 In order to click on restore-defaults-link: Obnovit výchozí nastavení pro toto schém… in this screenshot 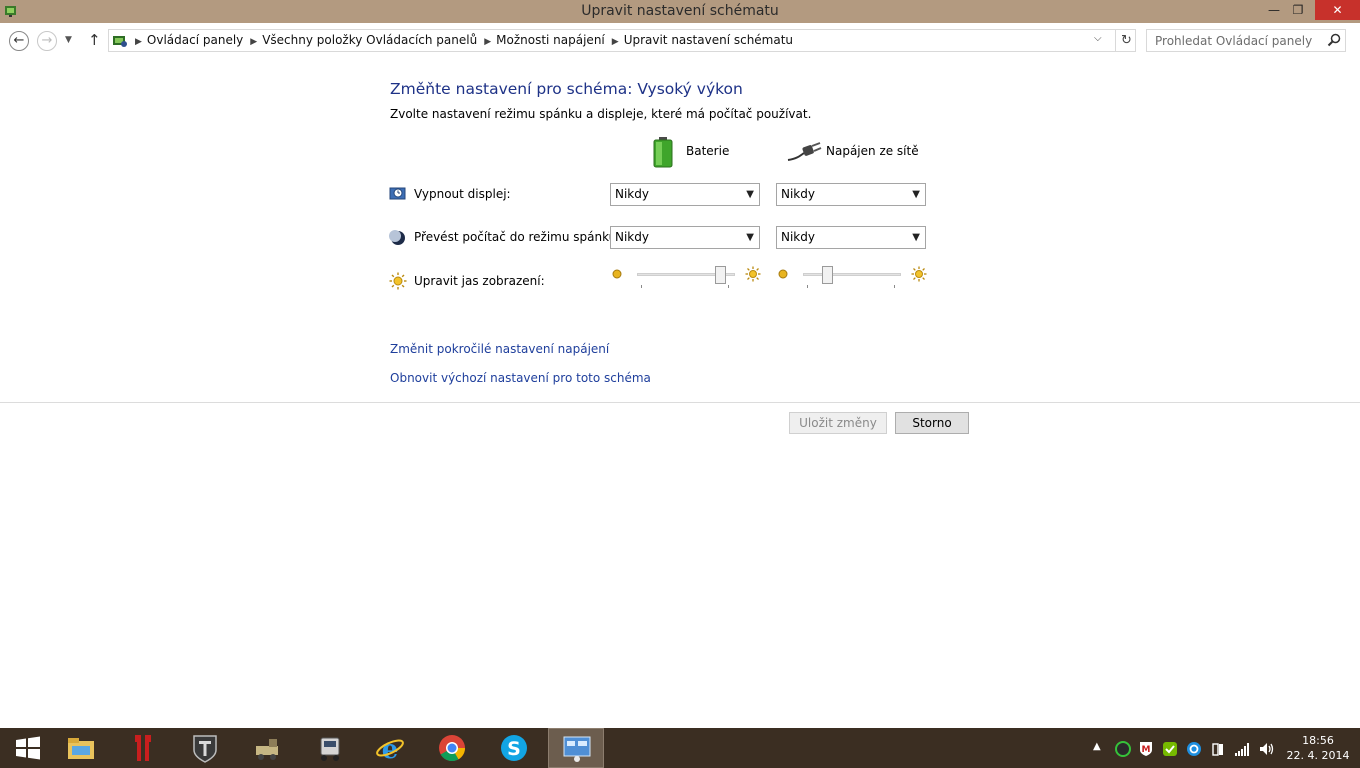, I will do `click(520, 378)`.